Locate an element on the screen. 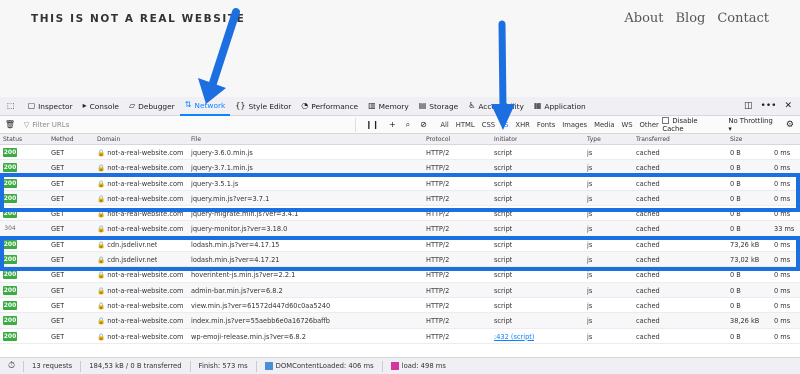  filter-placeholder: Filter URLs is located at coordinates (51, 124).